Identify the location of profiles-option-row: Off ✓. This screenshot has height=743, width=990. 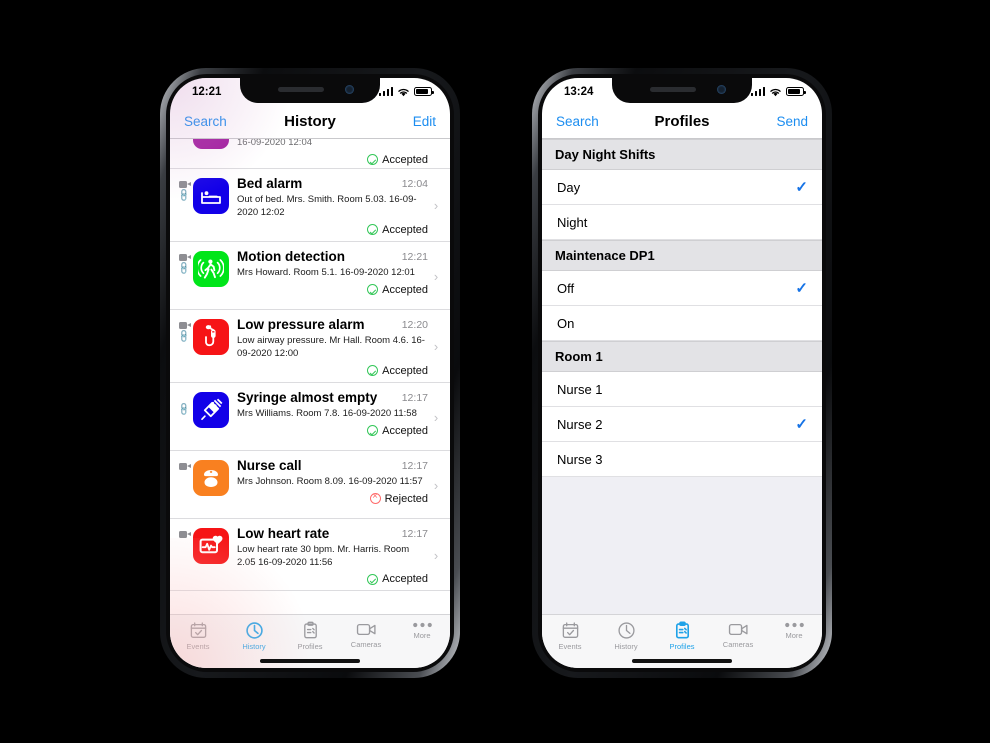
(682, 288).